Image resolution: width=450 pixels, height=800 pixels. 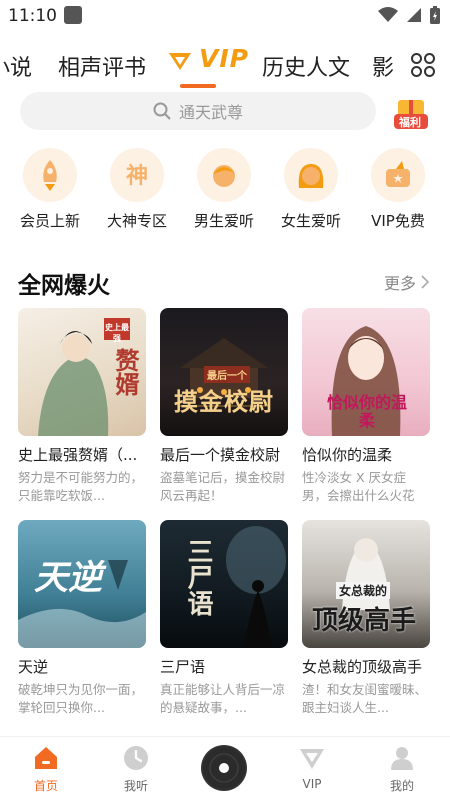 I want to click on quick-entry-boys: 男生爱听, so click(x=224, y=189).